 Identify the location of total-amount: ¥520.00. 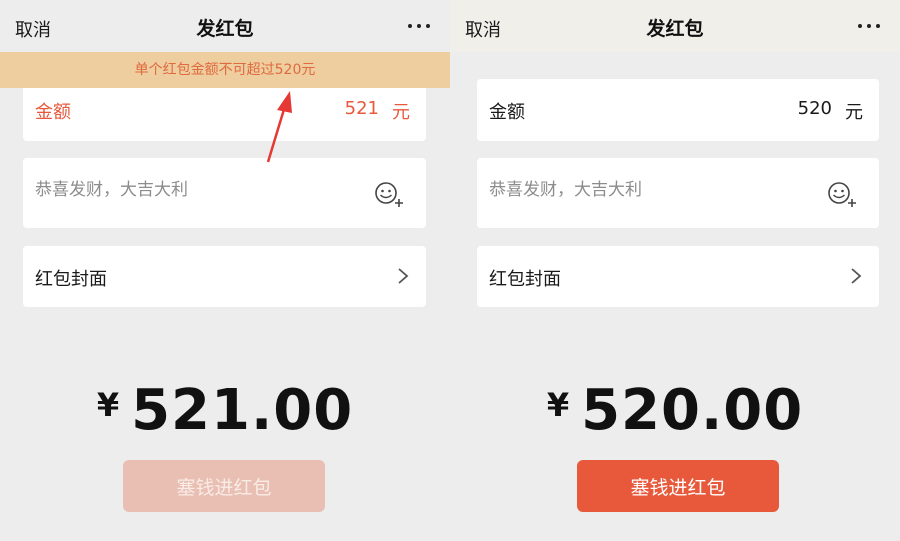
(675, 410).